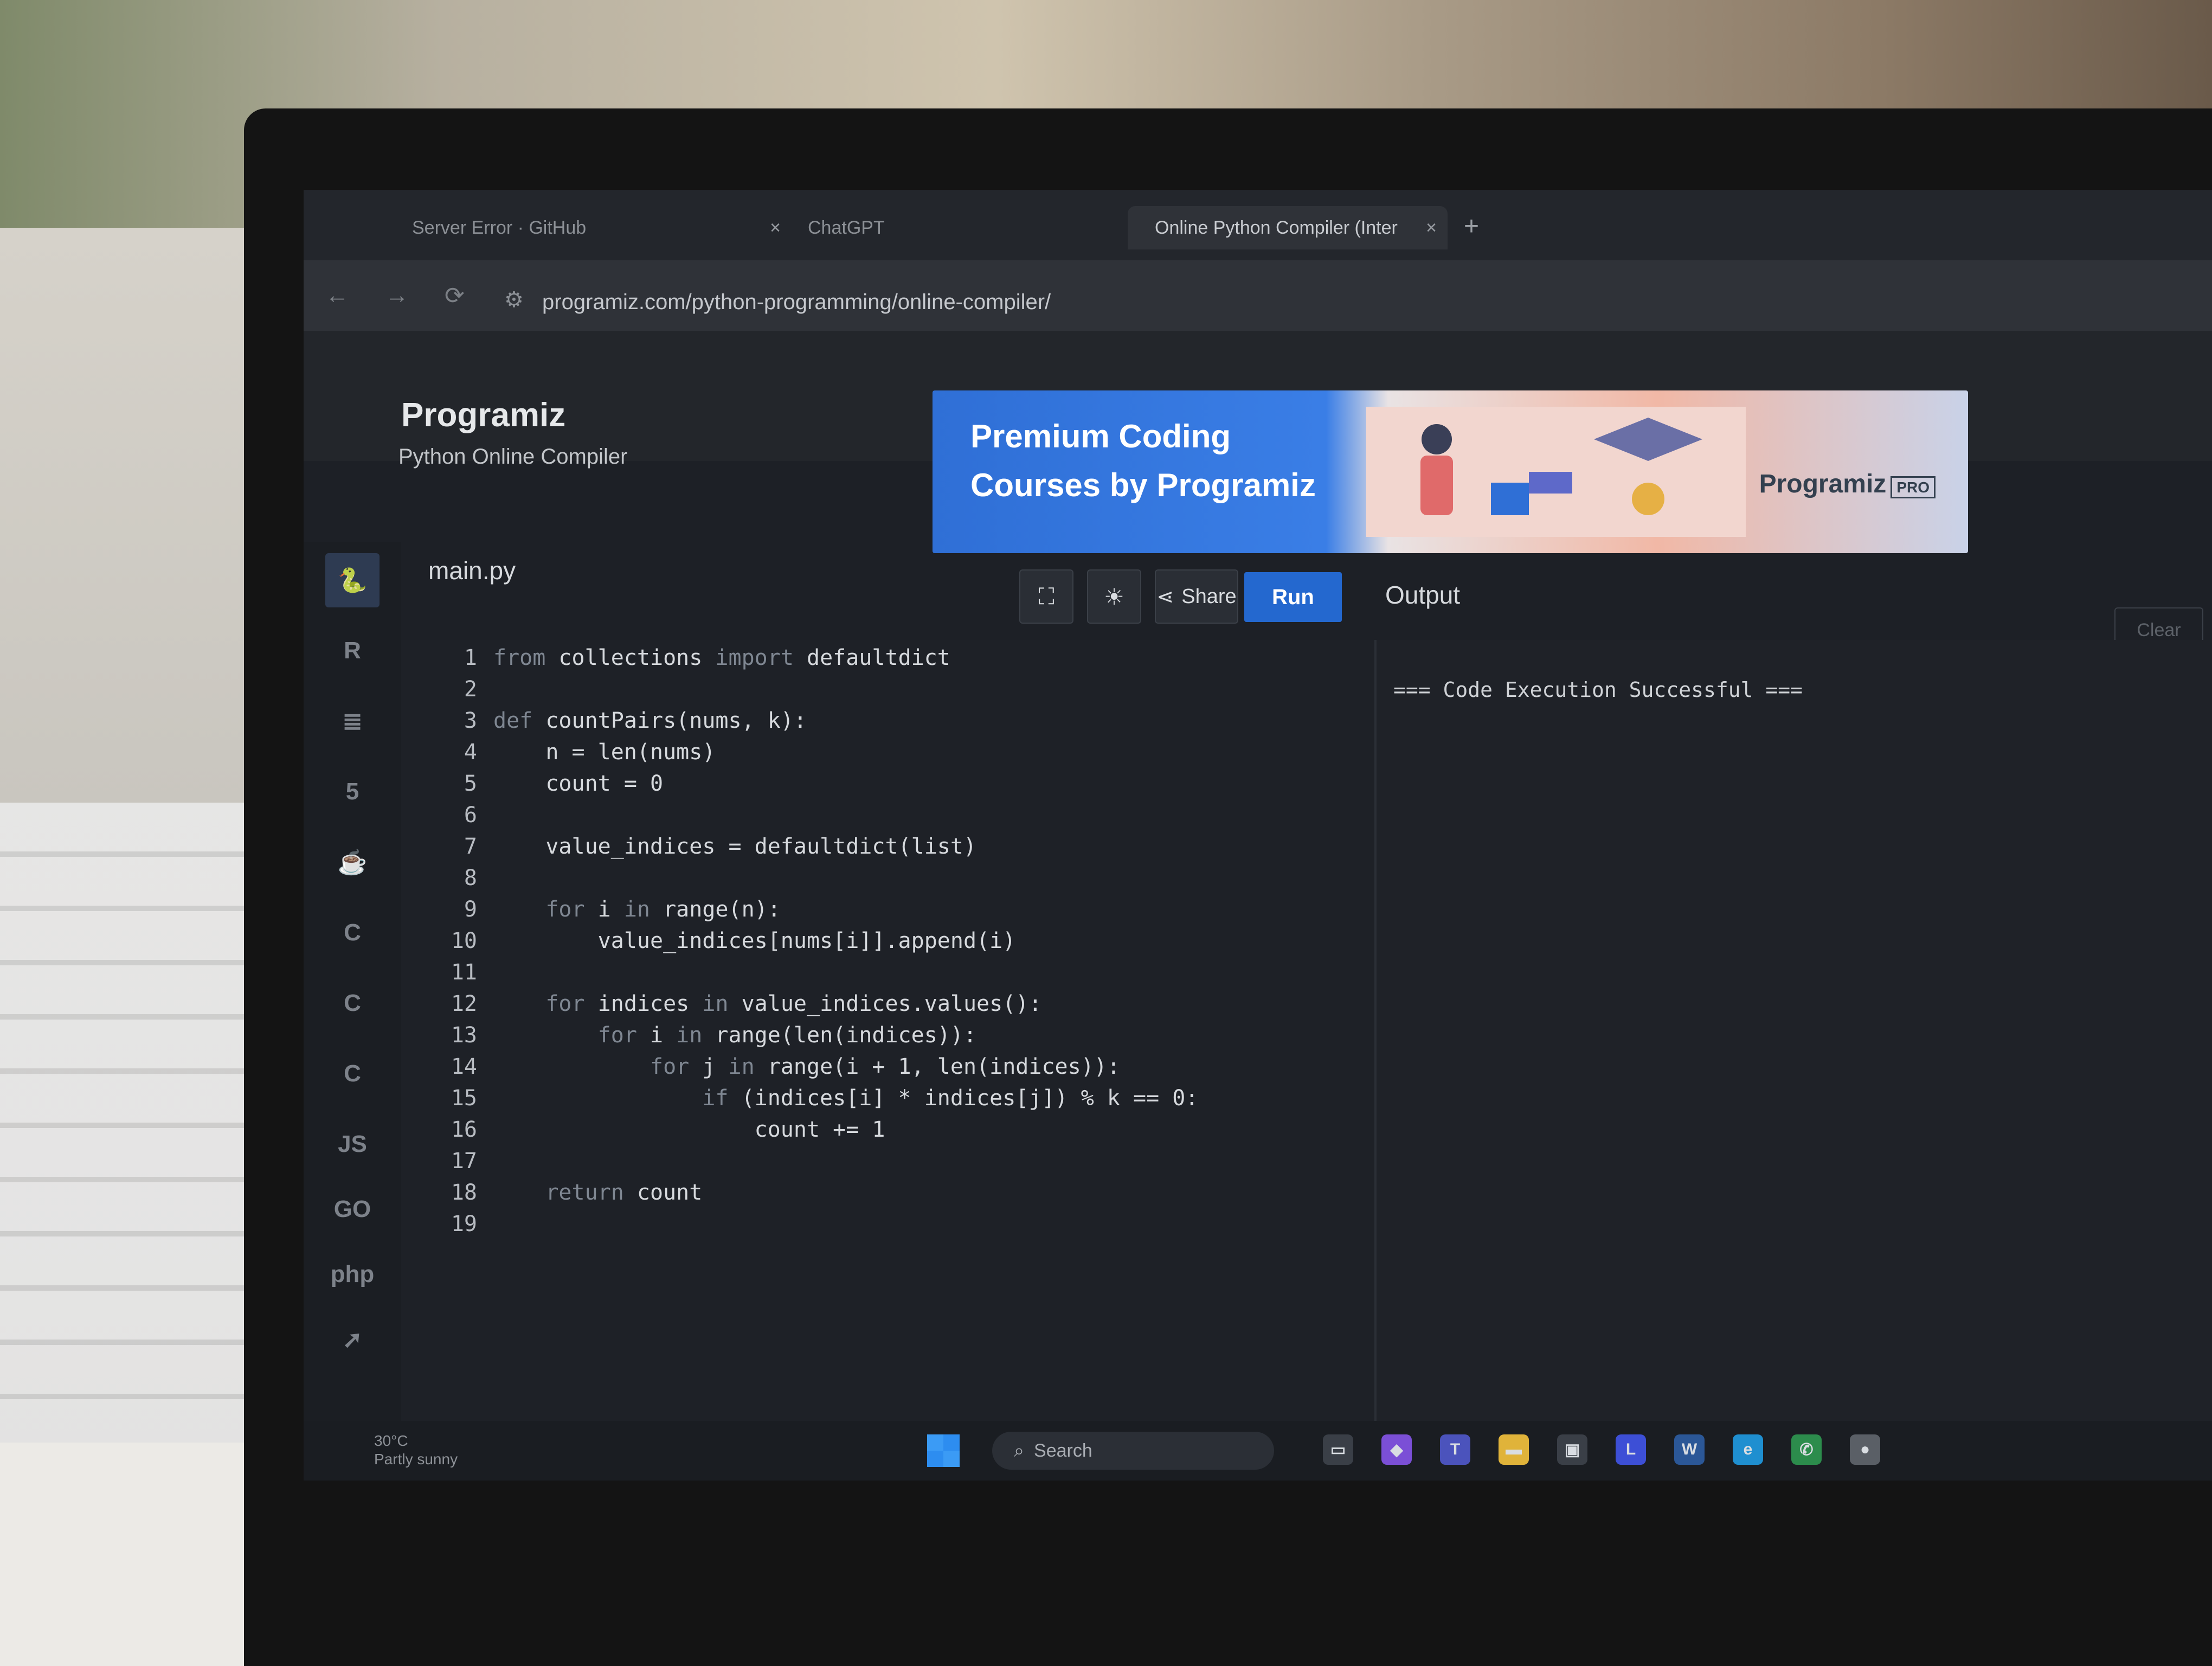 This screenshot has width=2212, height=1666. Describe the element at coordinates (1865, 1449) in the screenshot. I see `chrome-icon: ●` at that location.